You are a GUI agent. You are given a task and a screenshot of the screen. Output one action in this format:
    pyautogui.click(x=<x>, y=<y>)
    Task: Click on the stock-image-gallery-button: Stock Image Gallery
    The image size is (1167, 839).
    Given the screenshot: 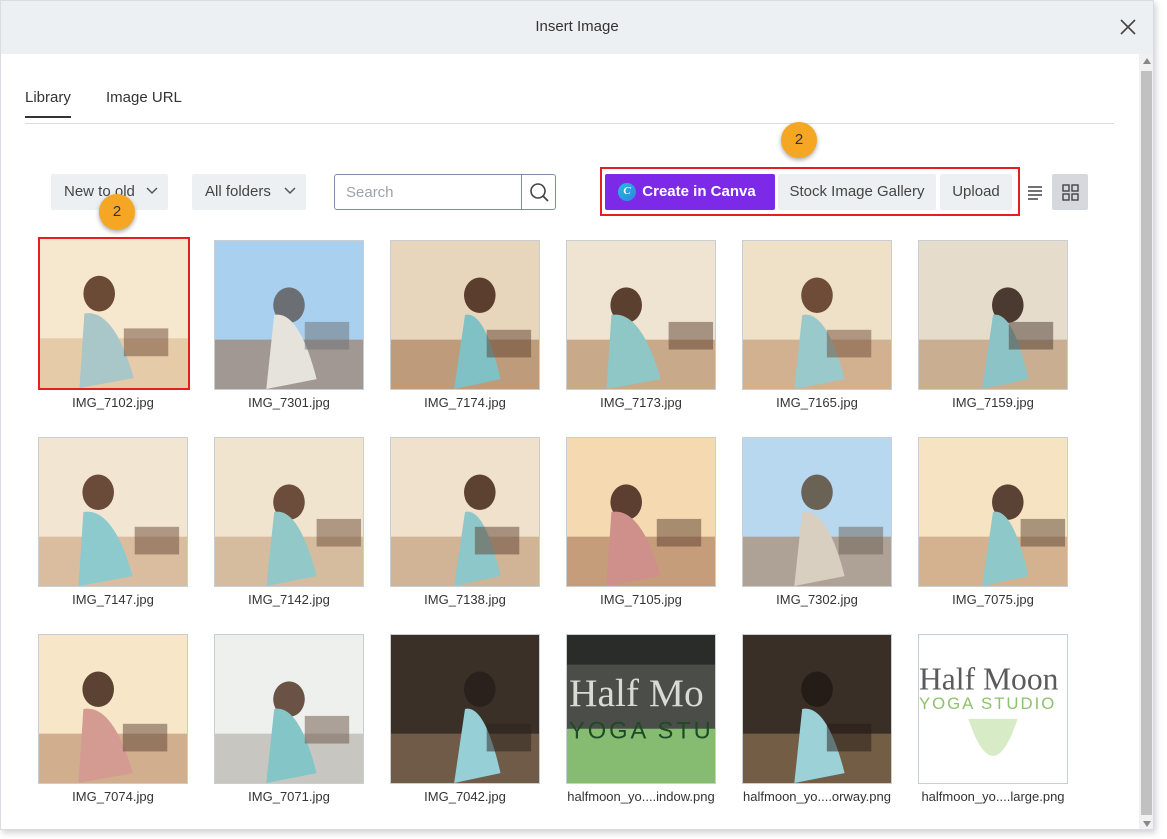 What is the action you would take?
    pyautogui.click(x=857, y=192)
    